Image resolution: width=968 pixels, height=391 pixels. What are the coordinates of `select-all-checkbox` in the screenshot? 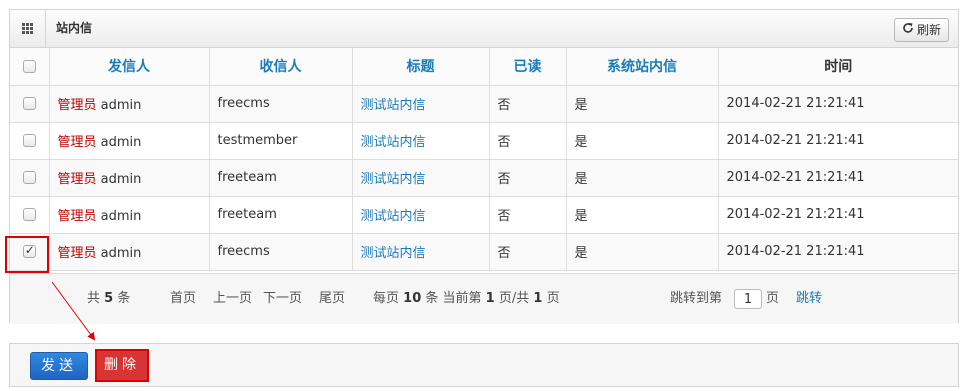 It's located at (29, 66).